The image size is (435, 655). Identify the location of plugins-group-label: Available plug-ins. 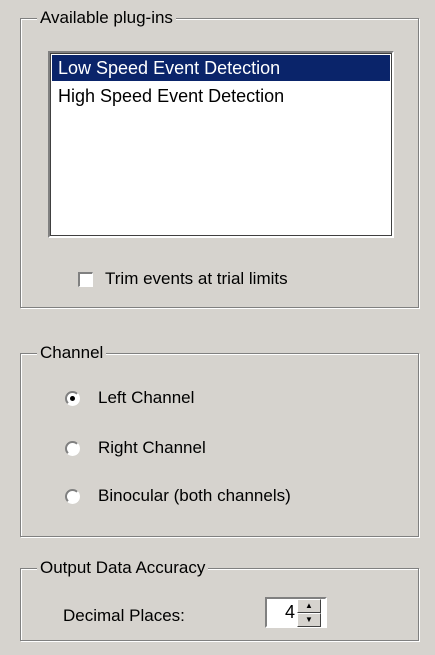
(106, 18).